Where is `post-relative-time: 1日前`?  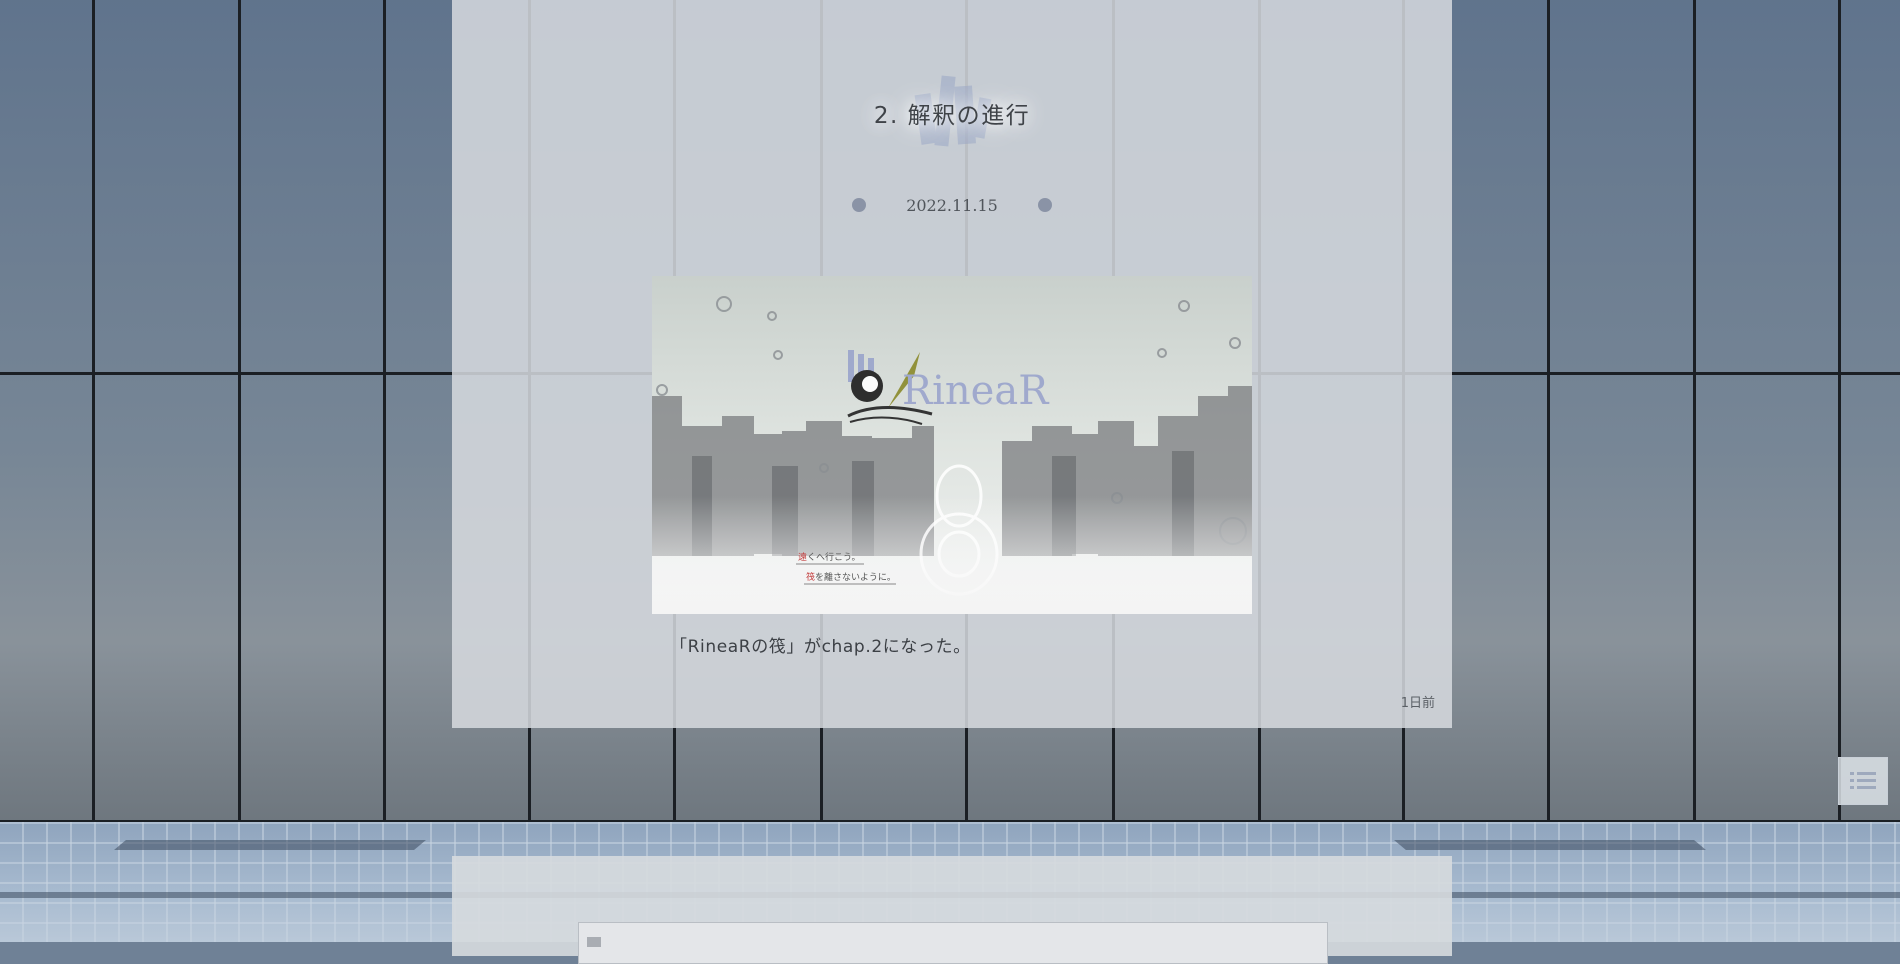
post-relative-time: 1日前 is located at coordinates (1417, 703).